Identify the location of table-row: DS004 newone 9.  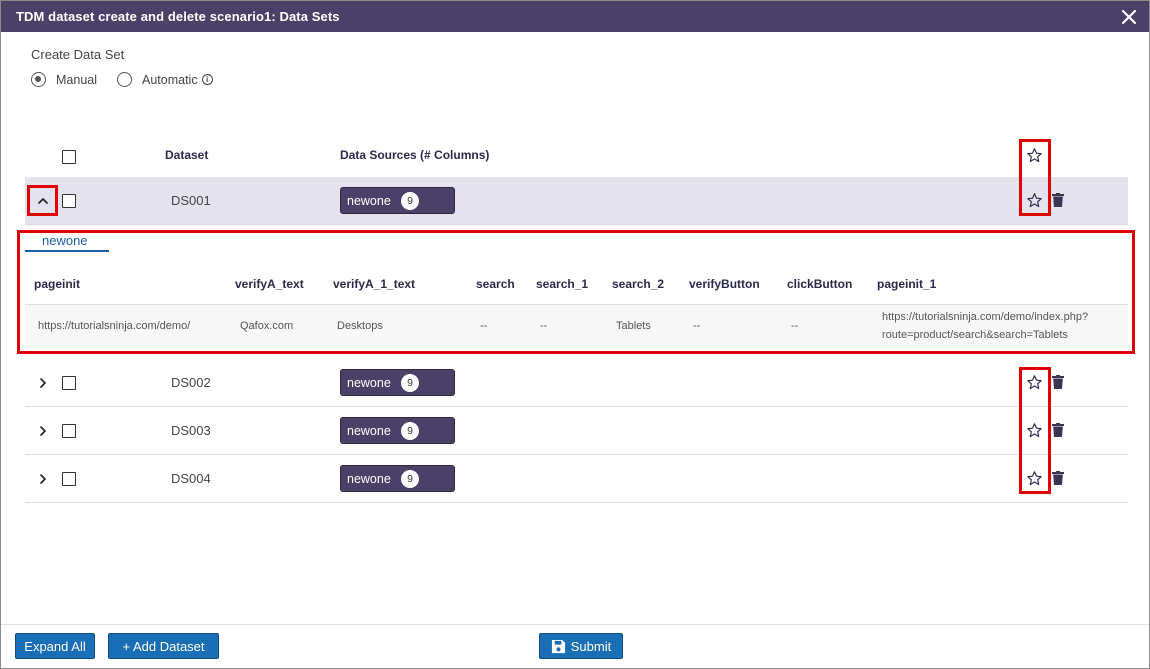
(576, 479).